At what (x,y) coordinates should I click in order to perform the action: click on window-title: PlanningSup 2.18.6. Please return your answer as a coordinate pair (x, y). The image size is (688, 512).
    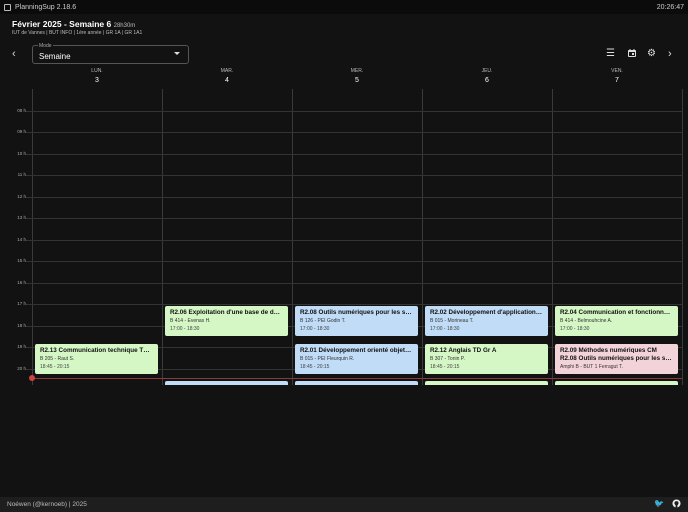
    Looking at the image, I should click on (46, 7).